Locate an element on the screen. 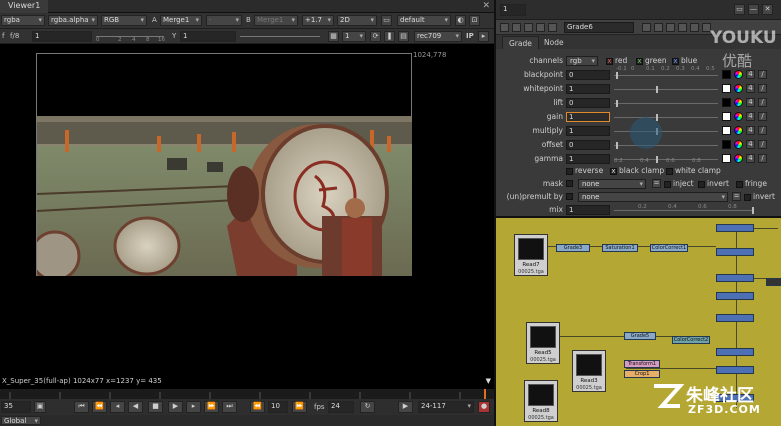  first-frame-icon: ⏮ is located at coordinates (81, 407).